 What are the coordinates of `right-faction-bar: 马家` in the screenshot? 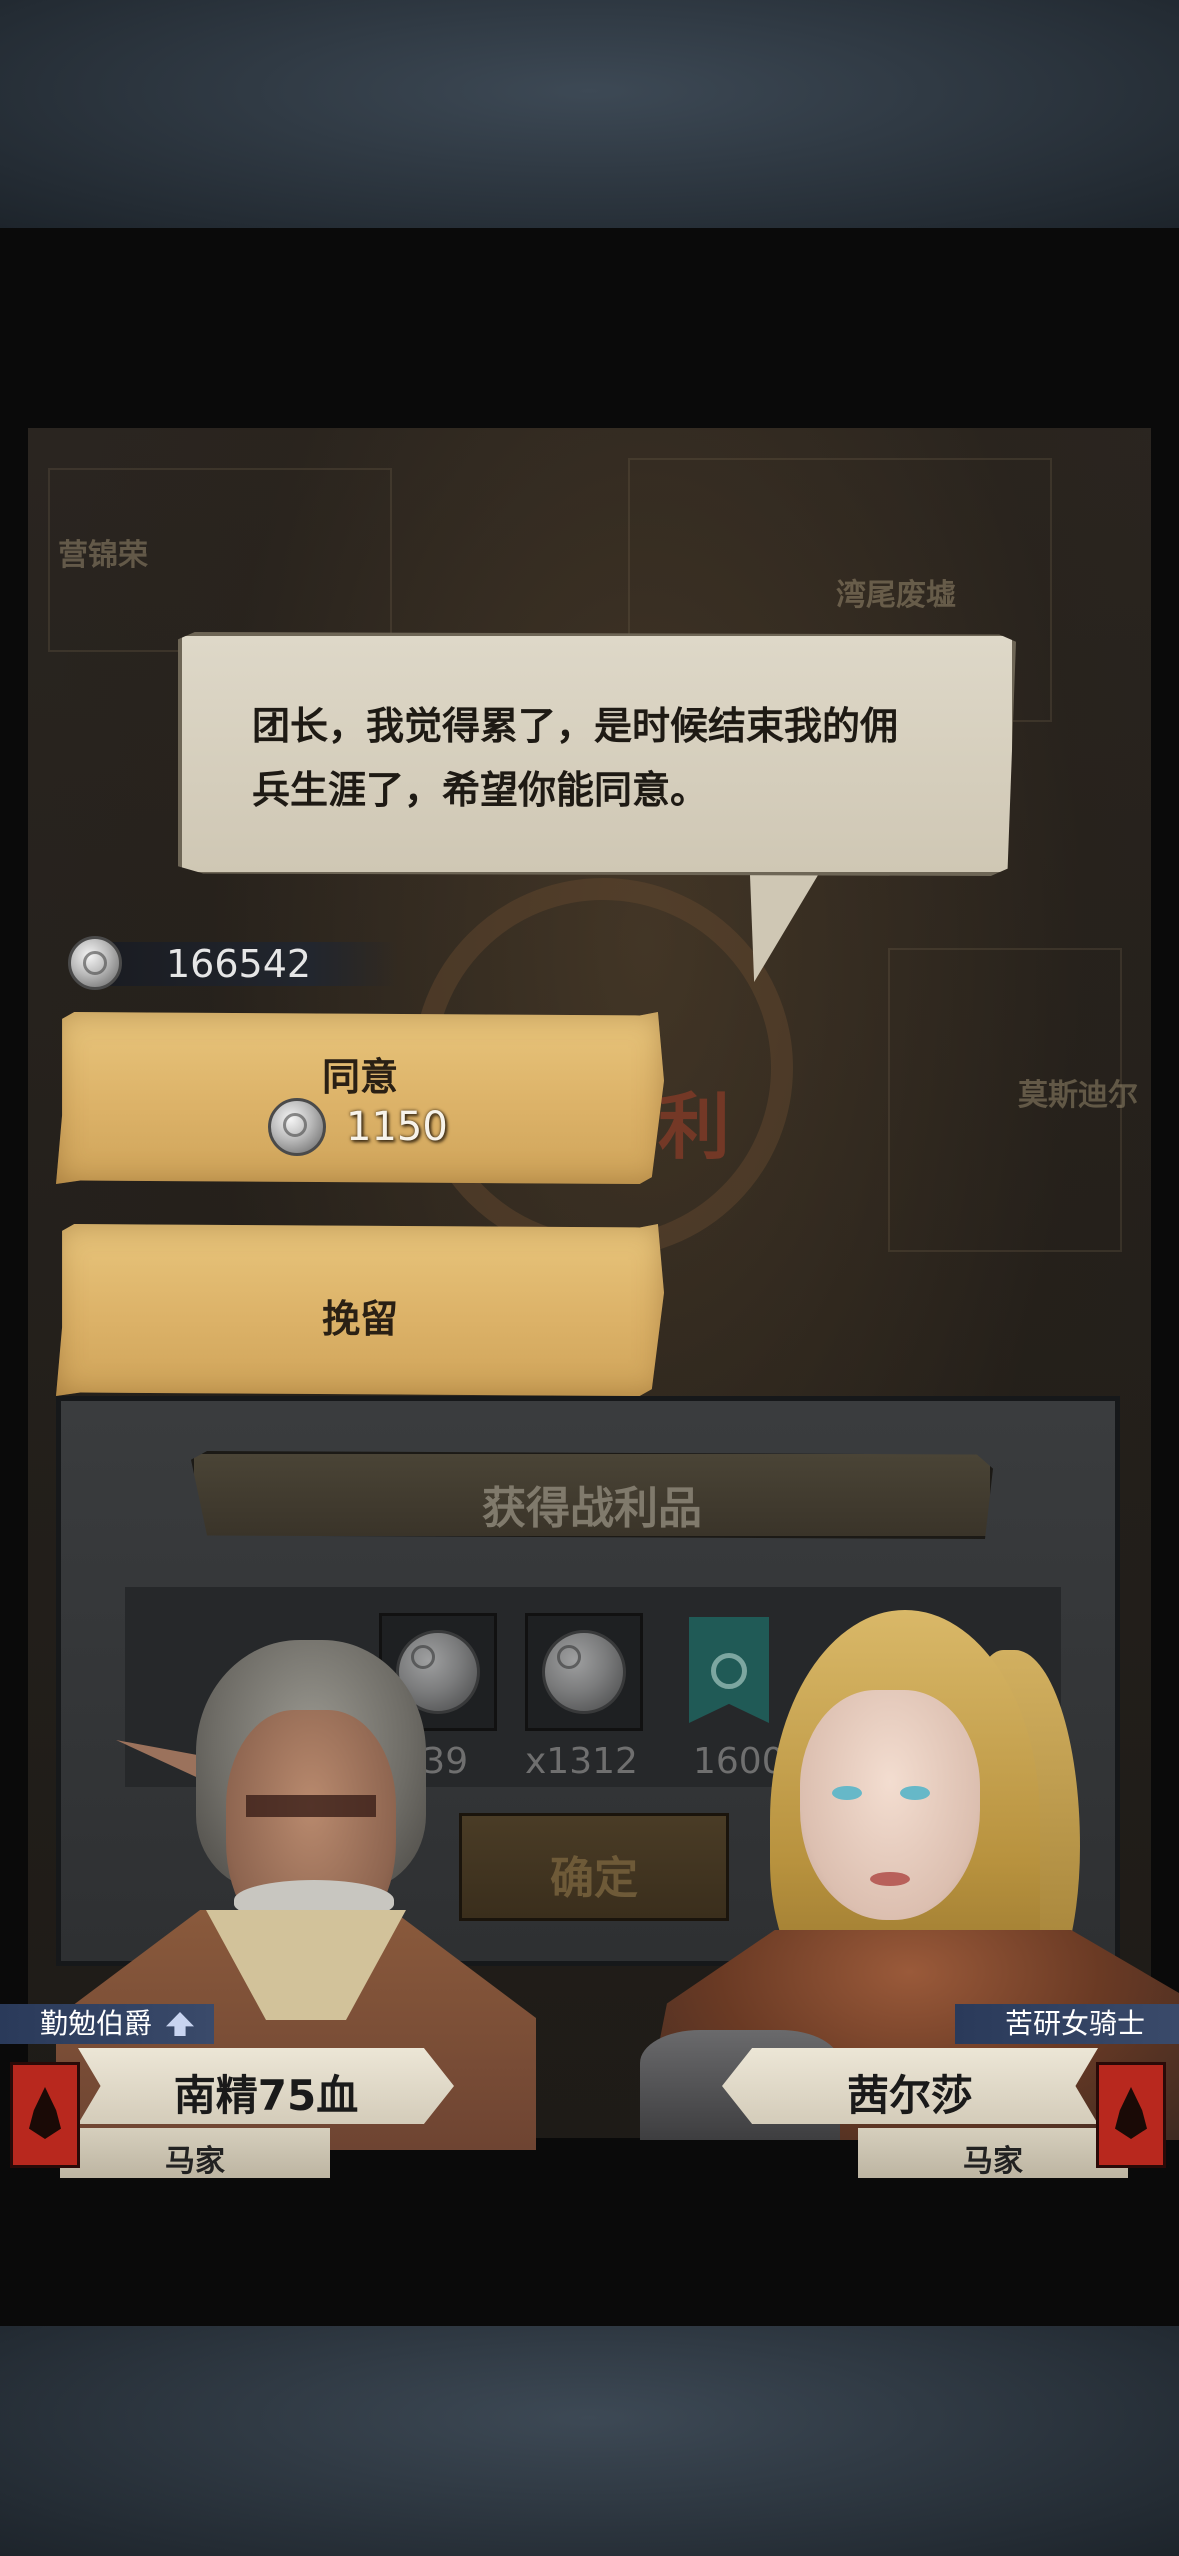 It's located at (993, 2153).